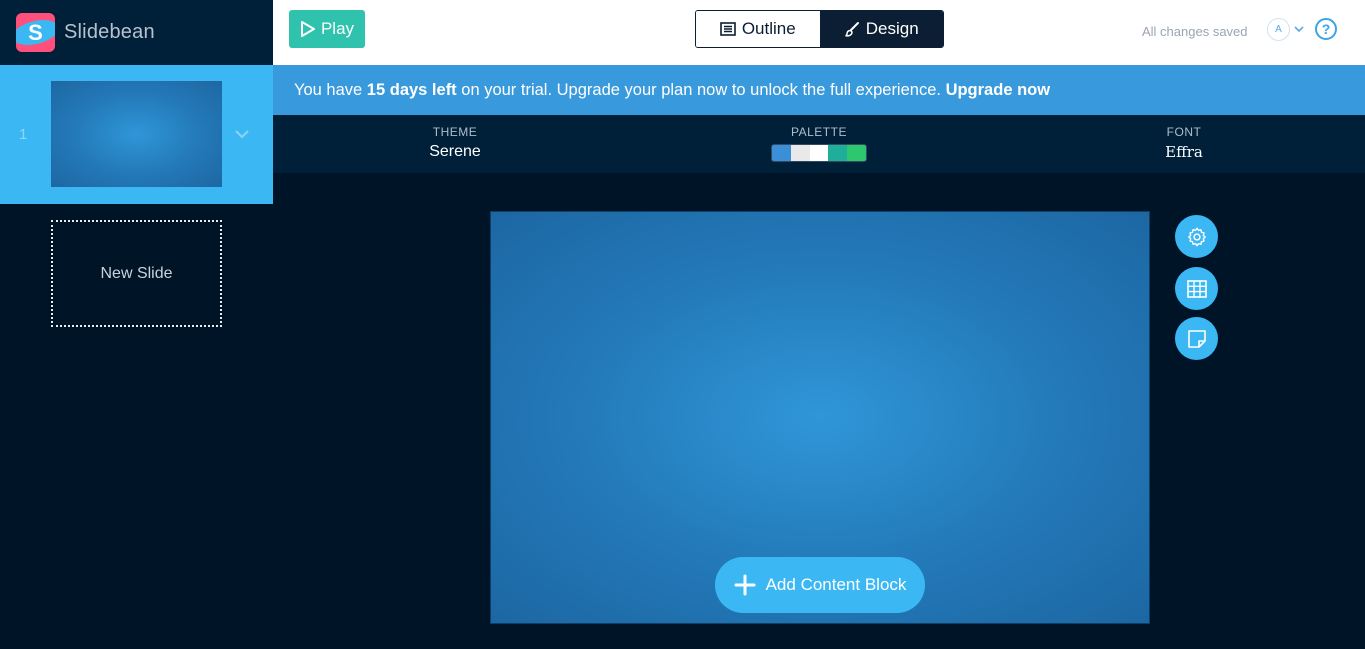  Describe the element at coordinates (23, 134) in the screenshot. I see `slide-number: 1` at that location.